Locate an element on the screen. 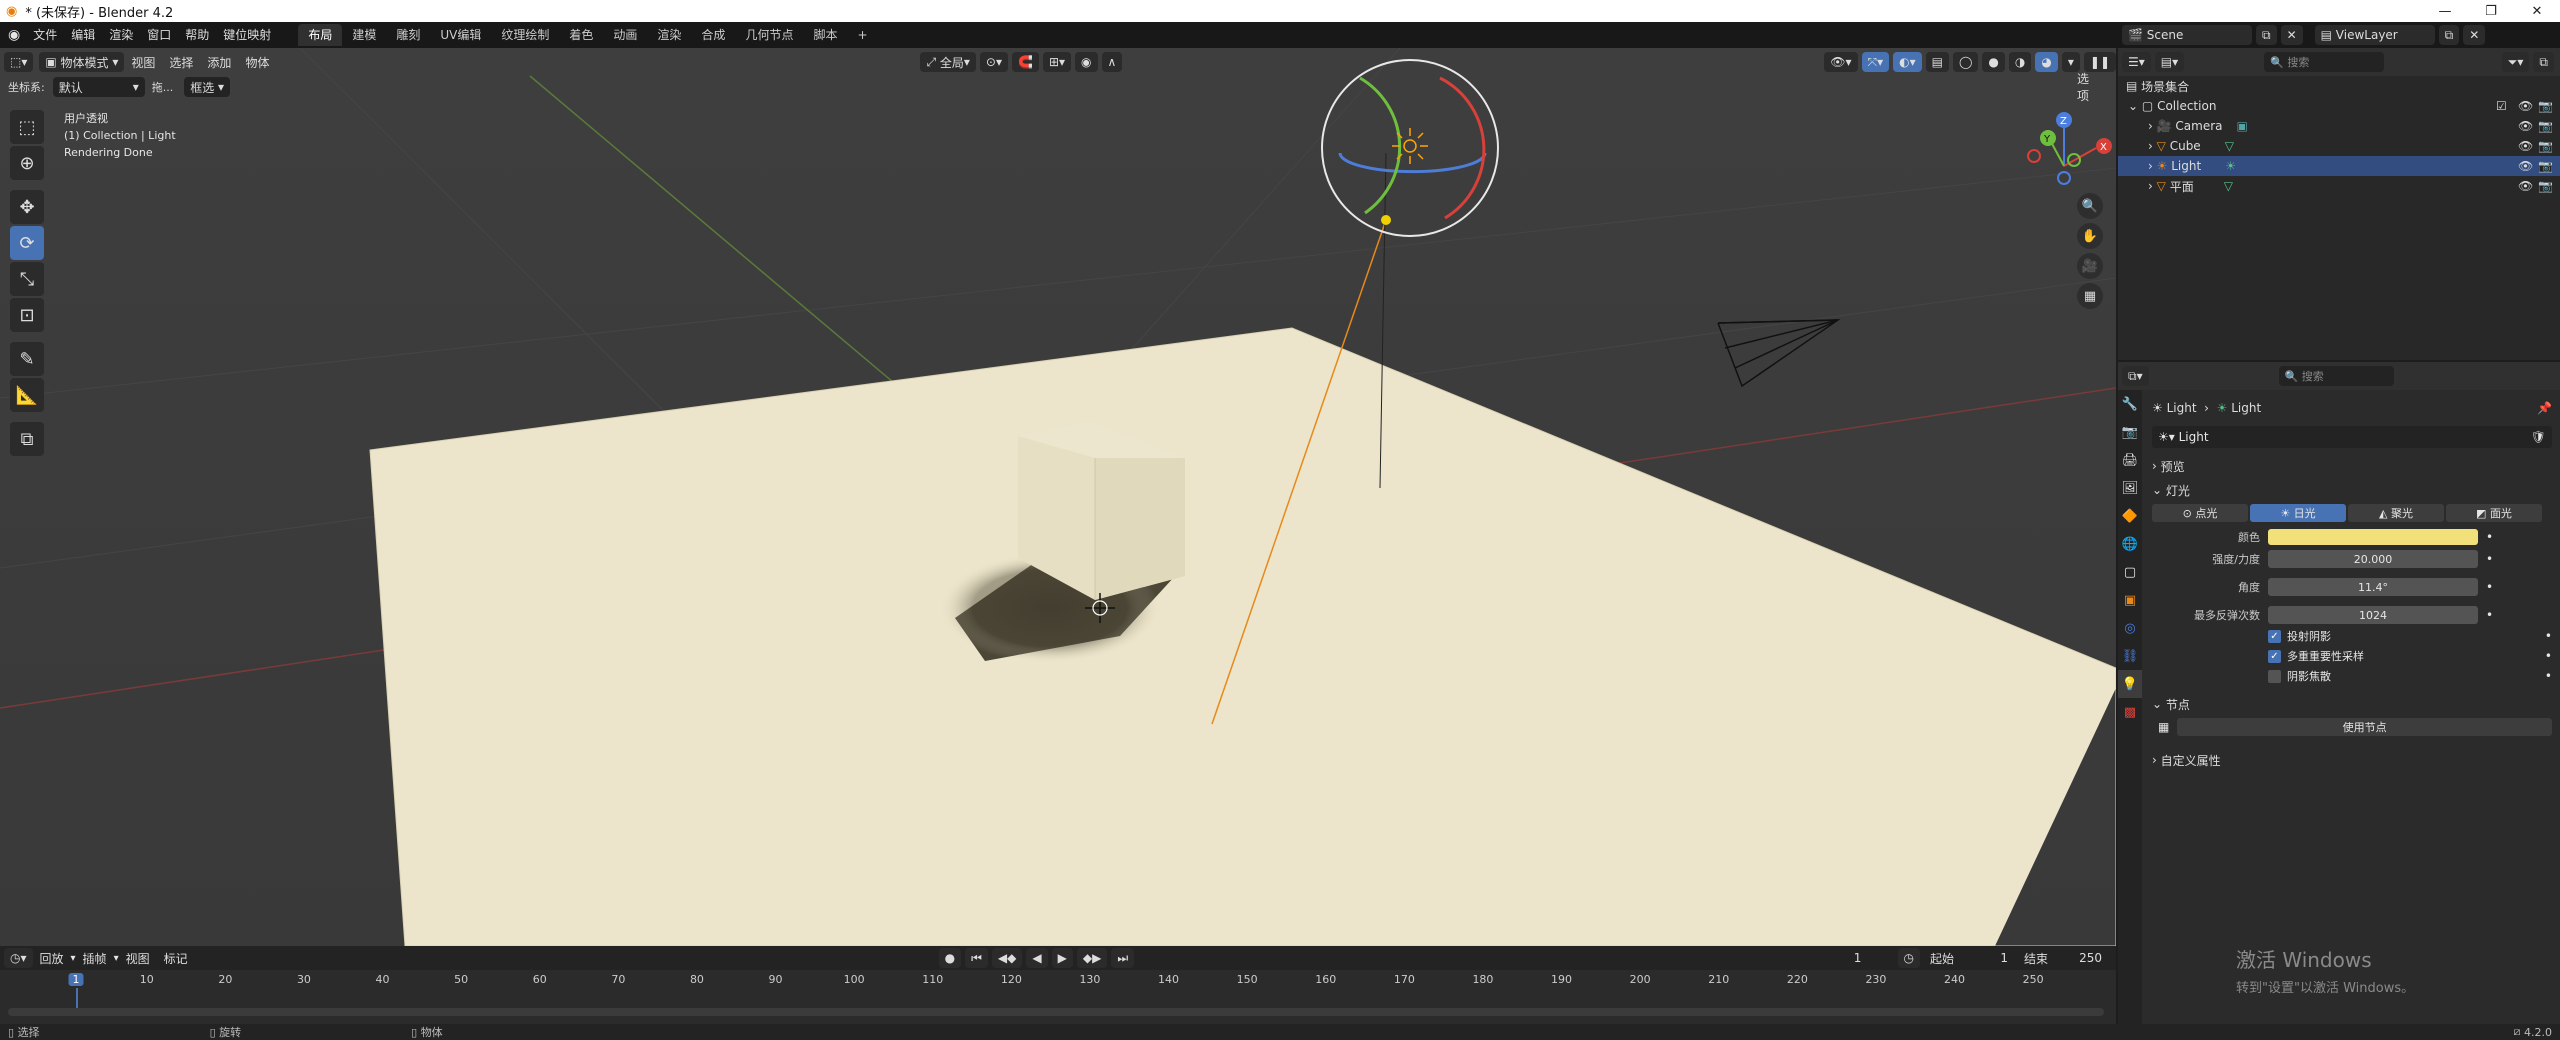 This screenshot has height=1040, width=2560. viewport-menu-object: 物体 is located at coordinates (257, 62).